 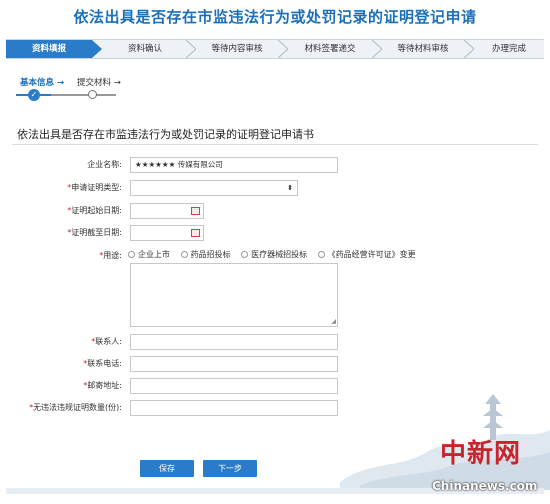 I want to click on check-icon: ✓, so click(x=34, y=95).